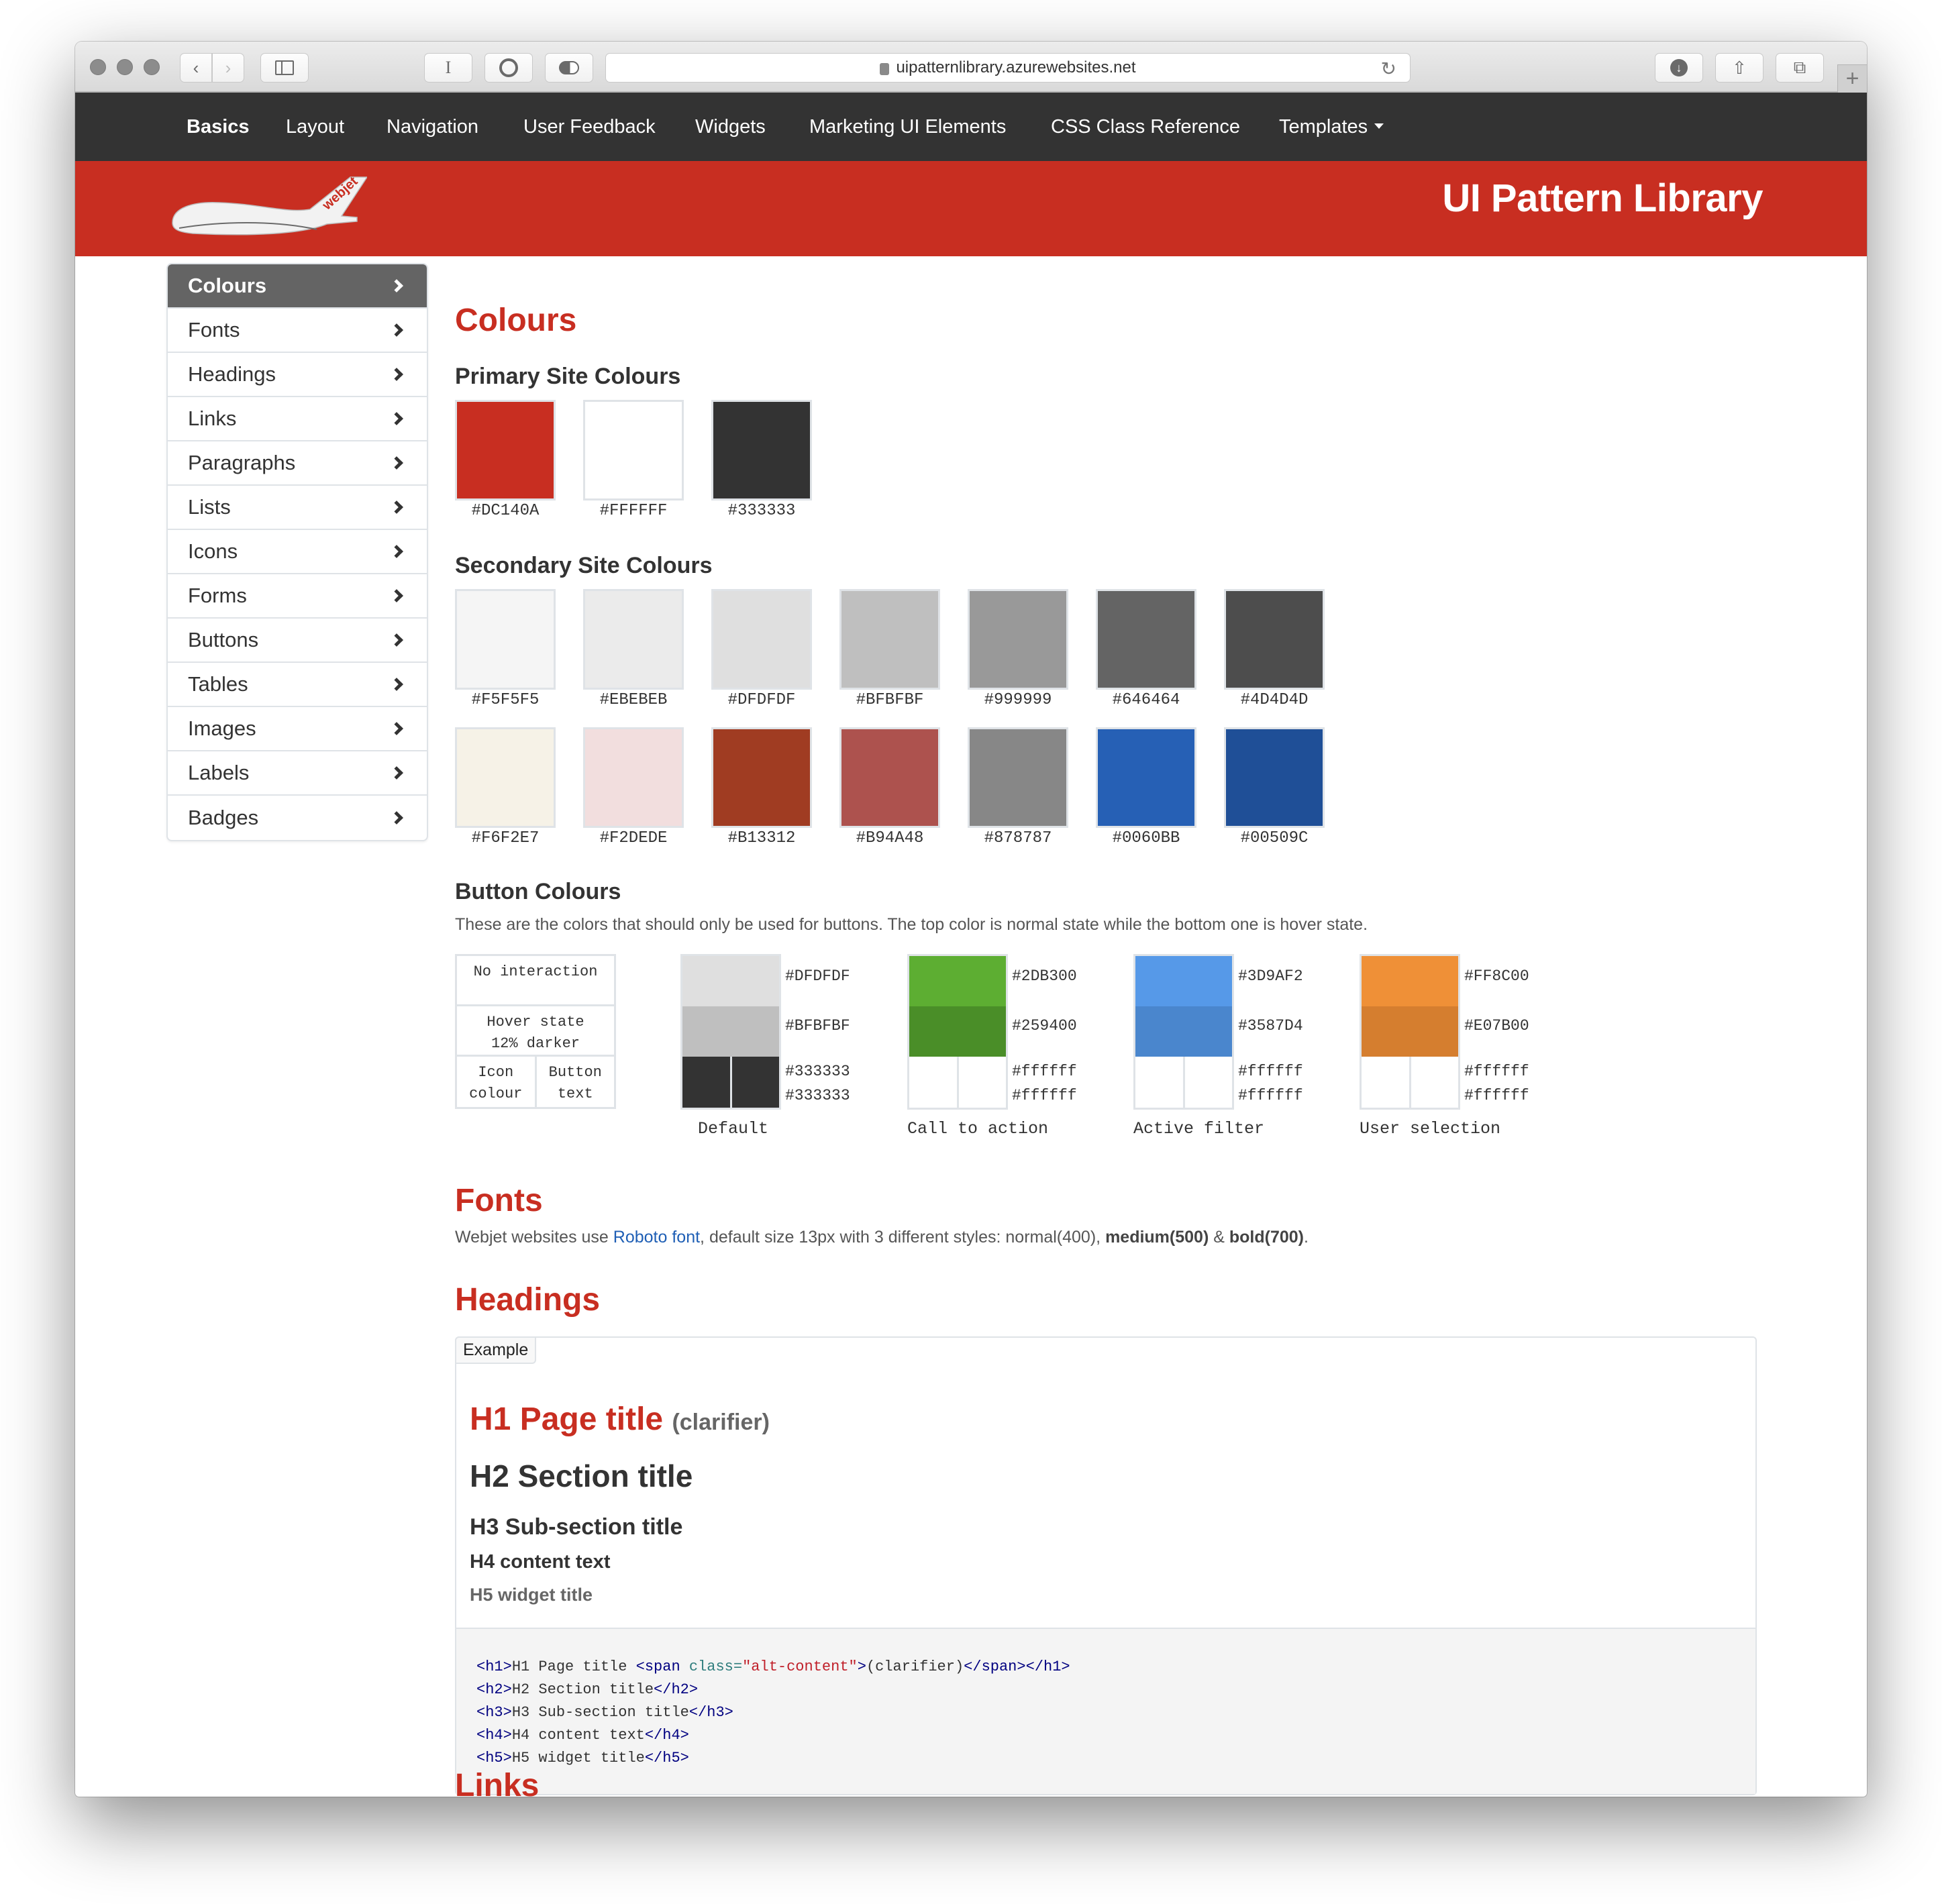 The image size is (1942, 1904). Describe the element at coordinates (1018, 787) in the screenshot. I see `colour-swatch: #878787` at that location.